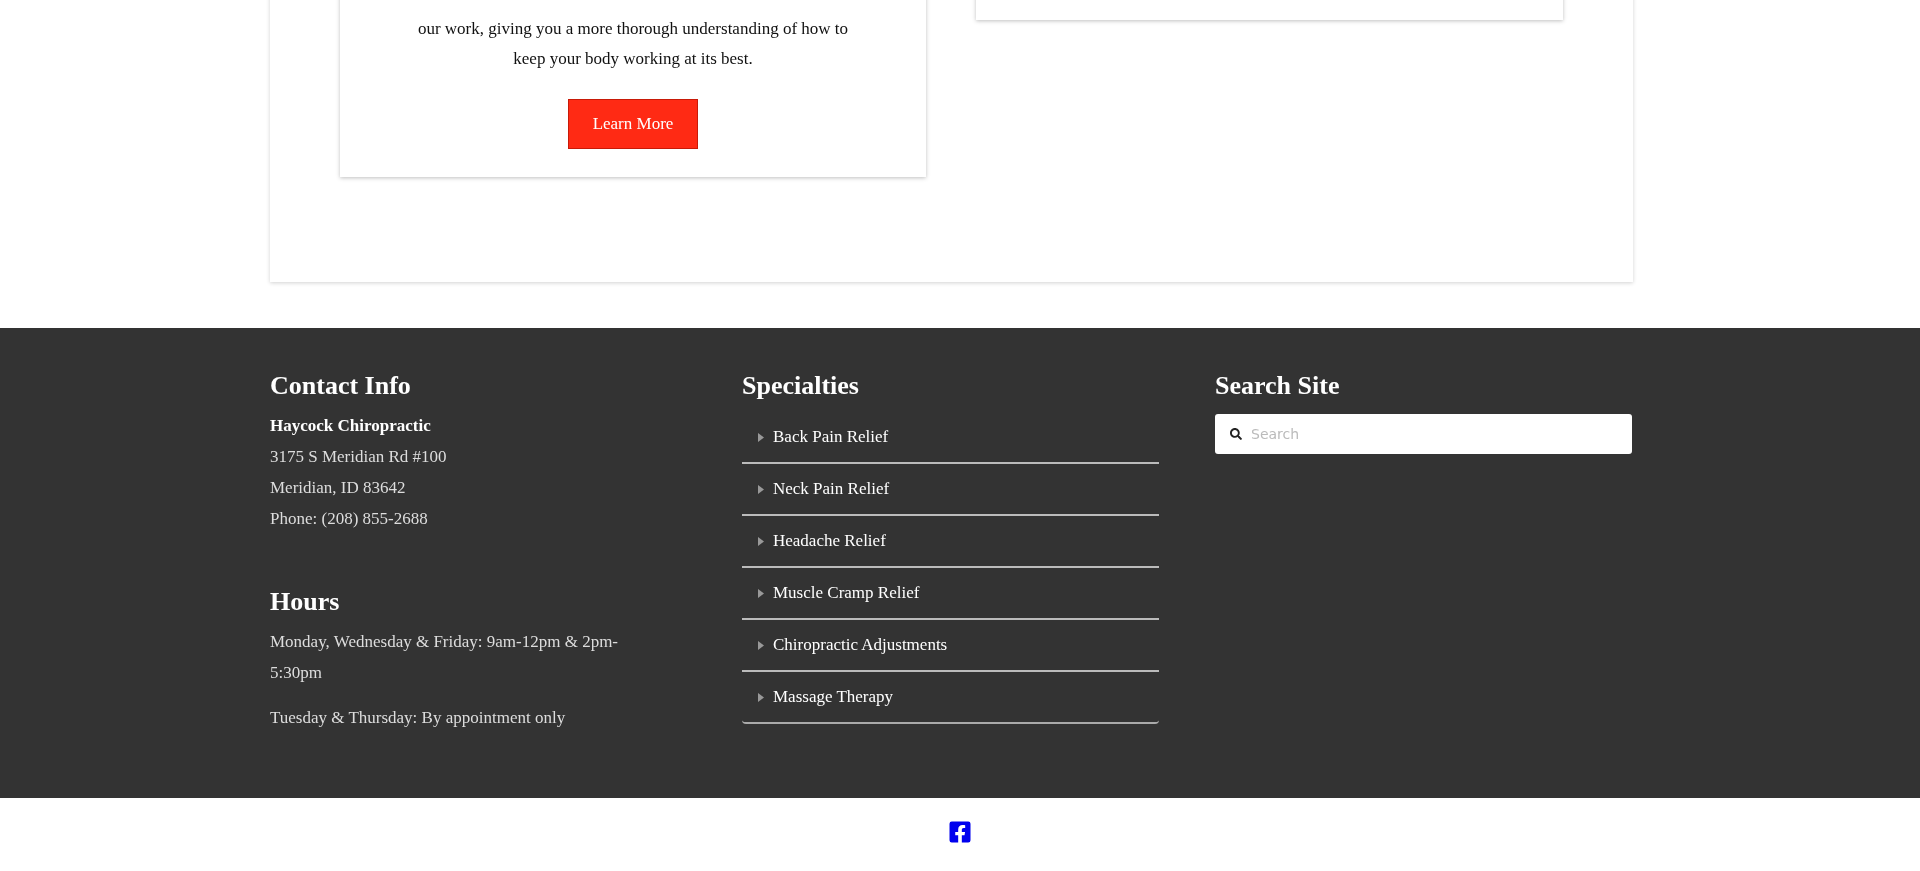 The image size is (1920, 871). What do you see at coordinates (633, 124) in the screenshot?
I see `learn-more-button: Learn More` at bounding box center [633, 124].